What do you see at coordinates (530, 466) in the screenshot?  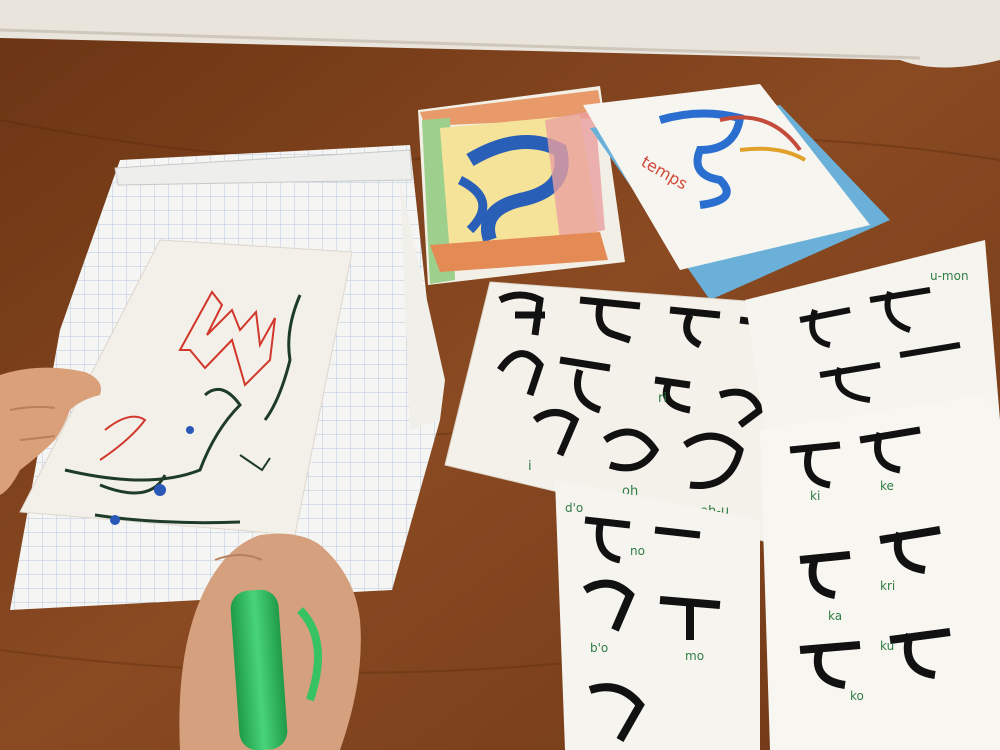 I see `label-i: i` at bounding box center [530, 466].